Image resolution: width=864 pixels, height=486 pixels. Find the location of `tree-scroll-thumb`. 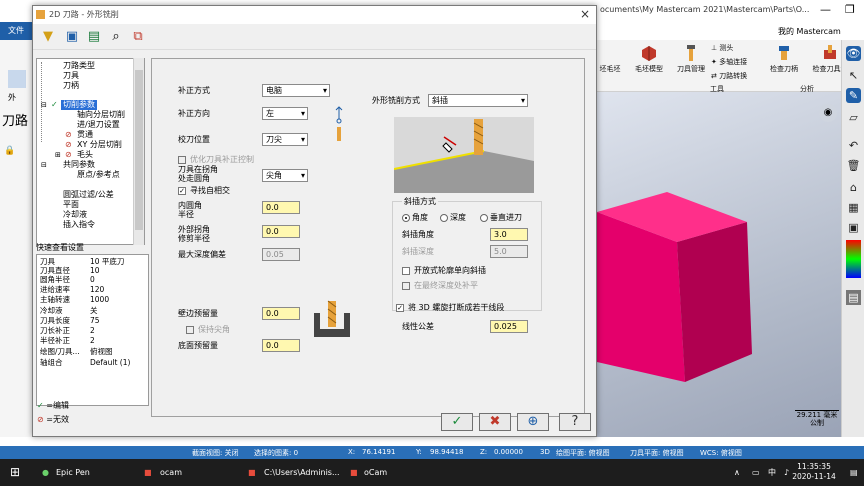

tree-scroll-thumb is located at coordinates (139, 150).